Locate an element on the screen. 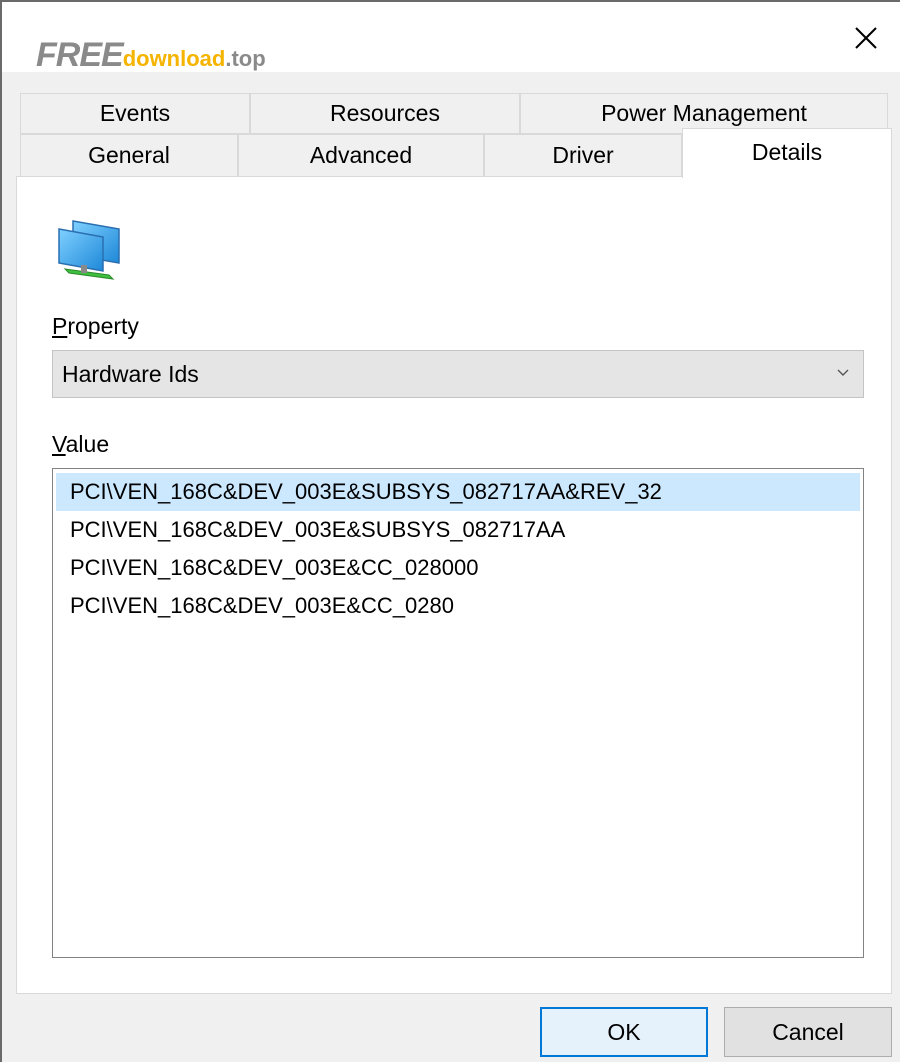 The width and height of the screenshot is (900, 1062). close-icon is located at coordinates (866, 38).